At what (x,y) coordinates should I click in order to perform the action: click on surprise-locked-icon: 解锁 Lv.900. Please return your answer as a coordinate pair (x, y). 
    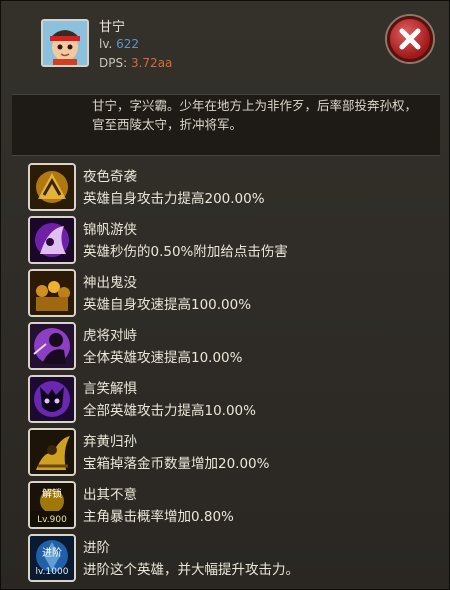
    Looking at the image, I should click on (52, 505).